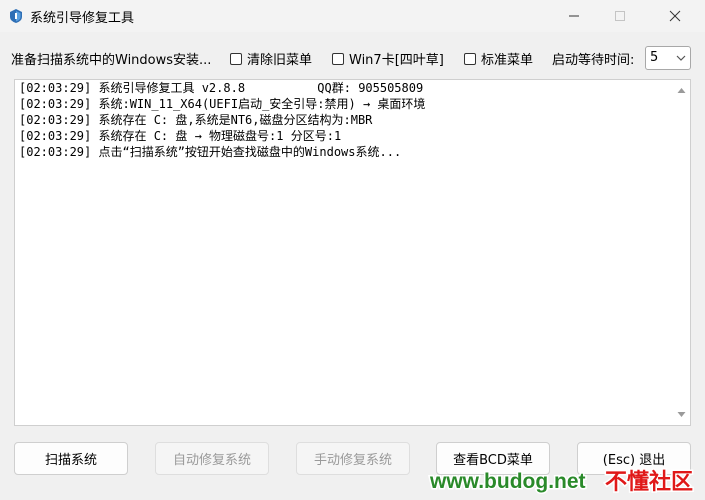 This screenshot has height=500, width=705. Describe the element at coordinates (681, 58) in the screenshot. I see `chevron-down-icon` at that location.